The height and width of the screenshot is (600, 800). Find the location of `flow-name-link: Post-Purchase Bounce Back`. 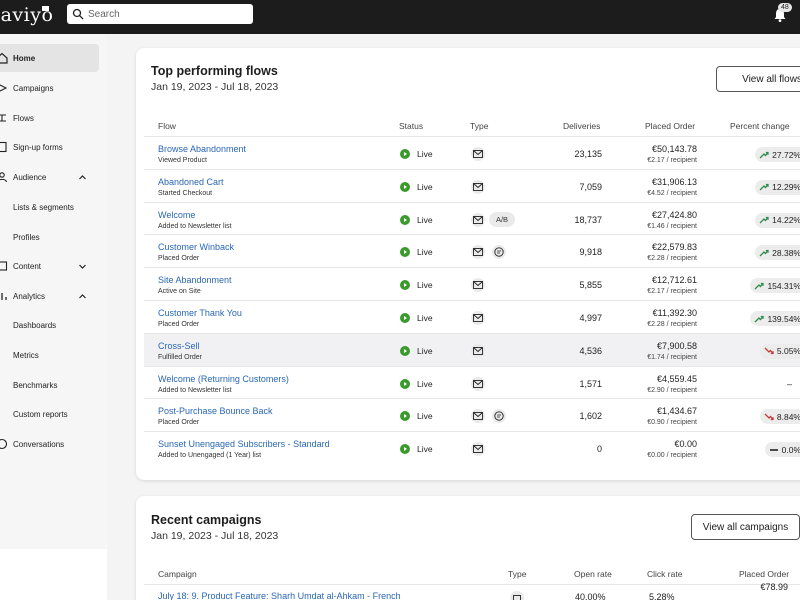

flow-name-link: Post-Purchase Bounce Back is located at coordinates (215, 411).